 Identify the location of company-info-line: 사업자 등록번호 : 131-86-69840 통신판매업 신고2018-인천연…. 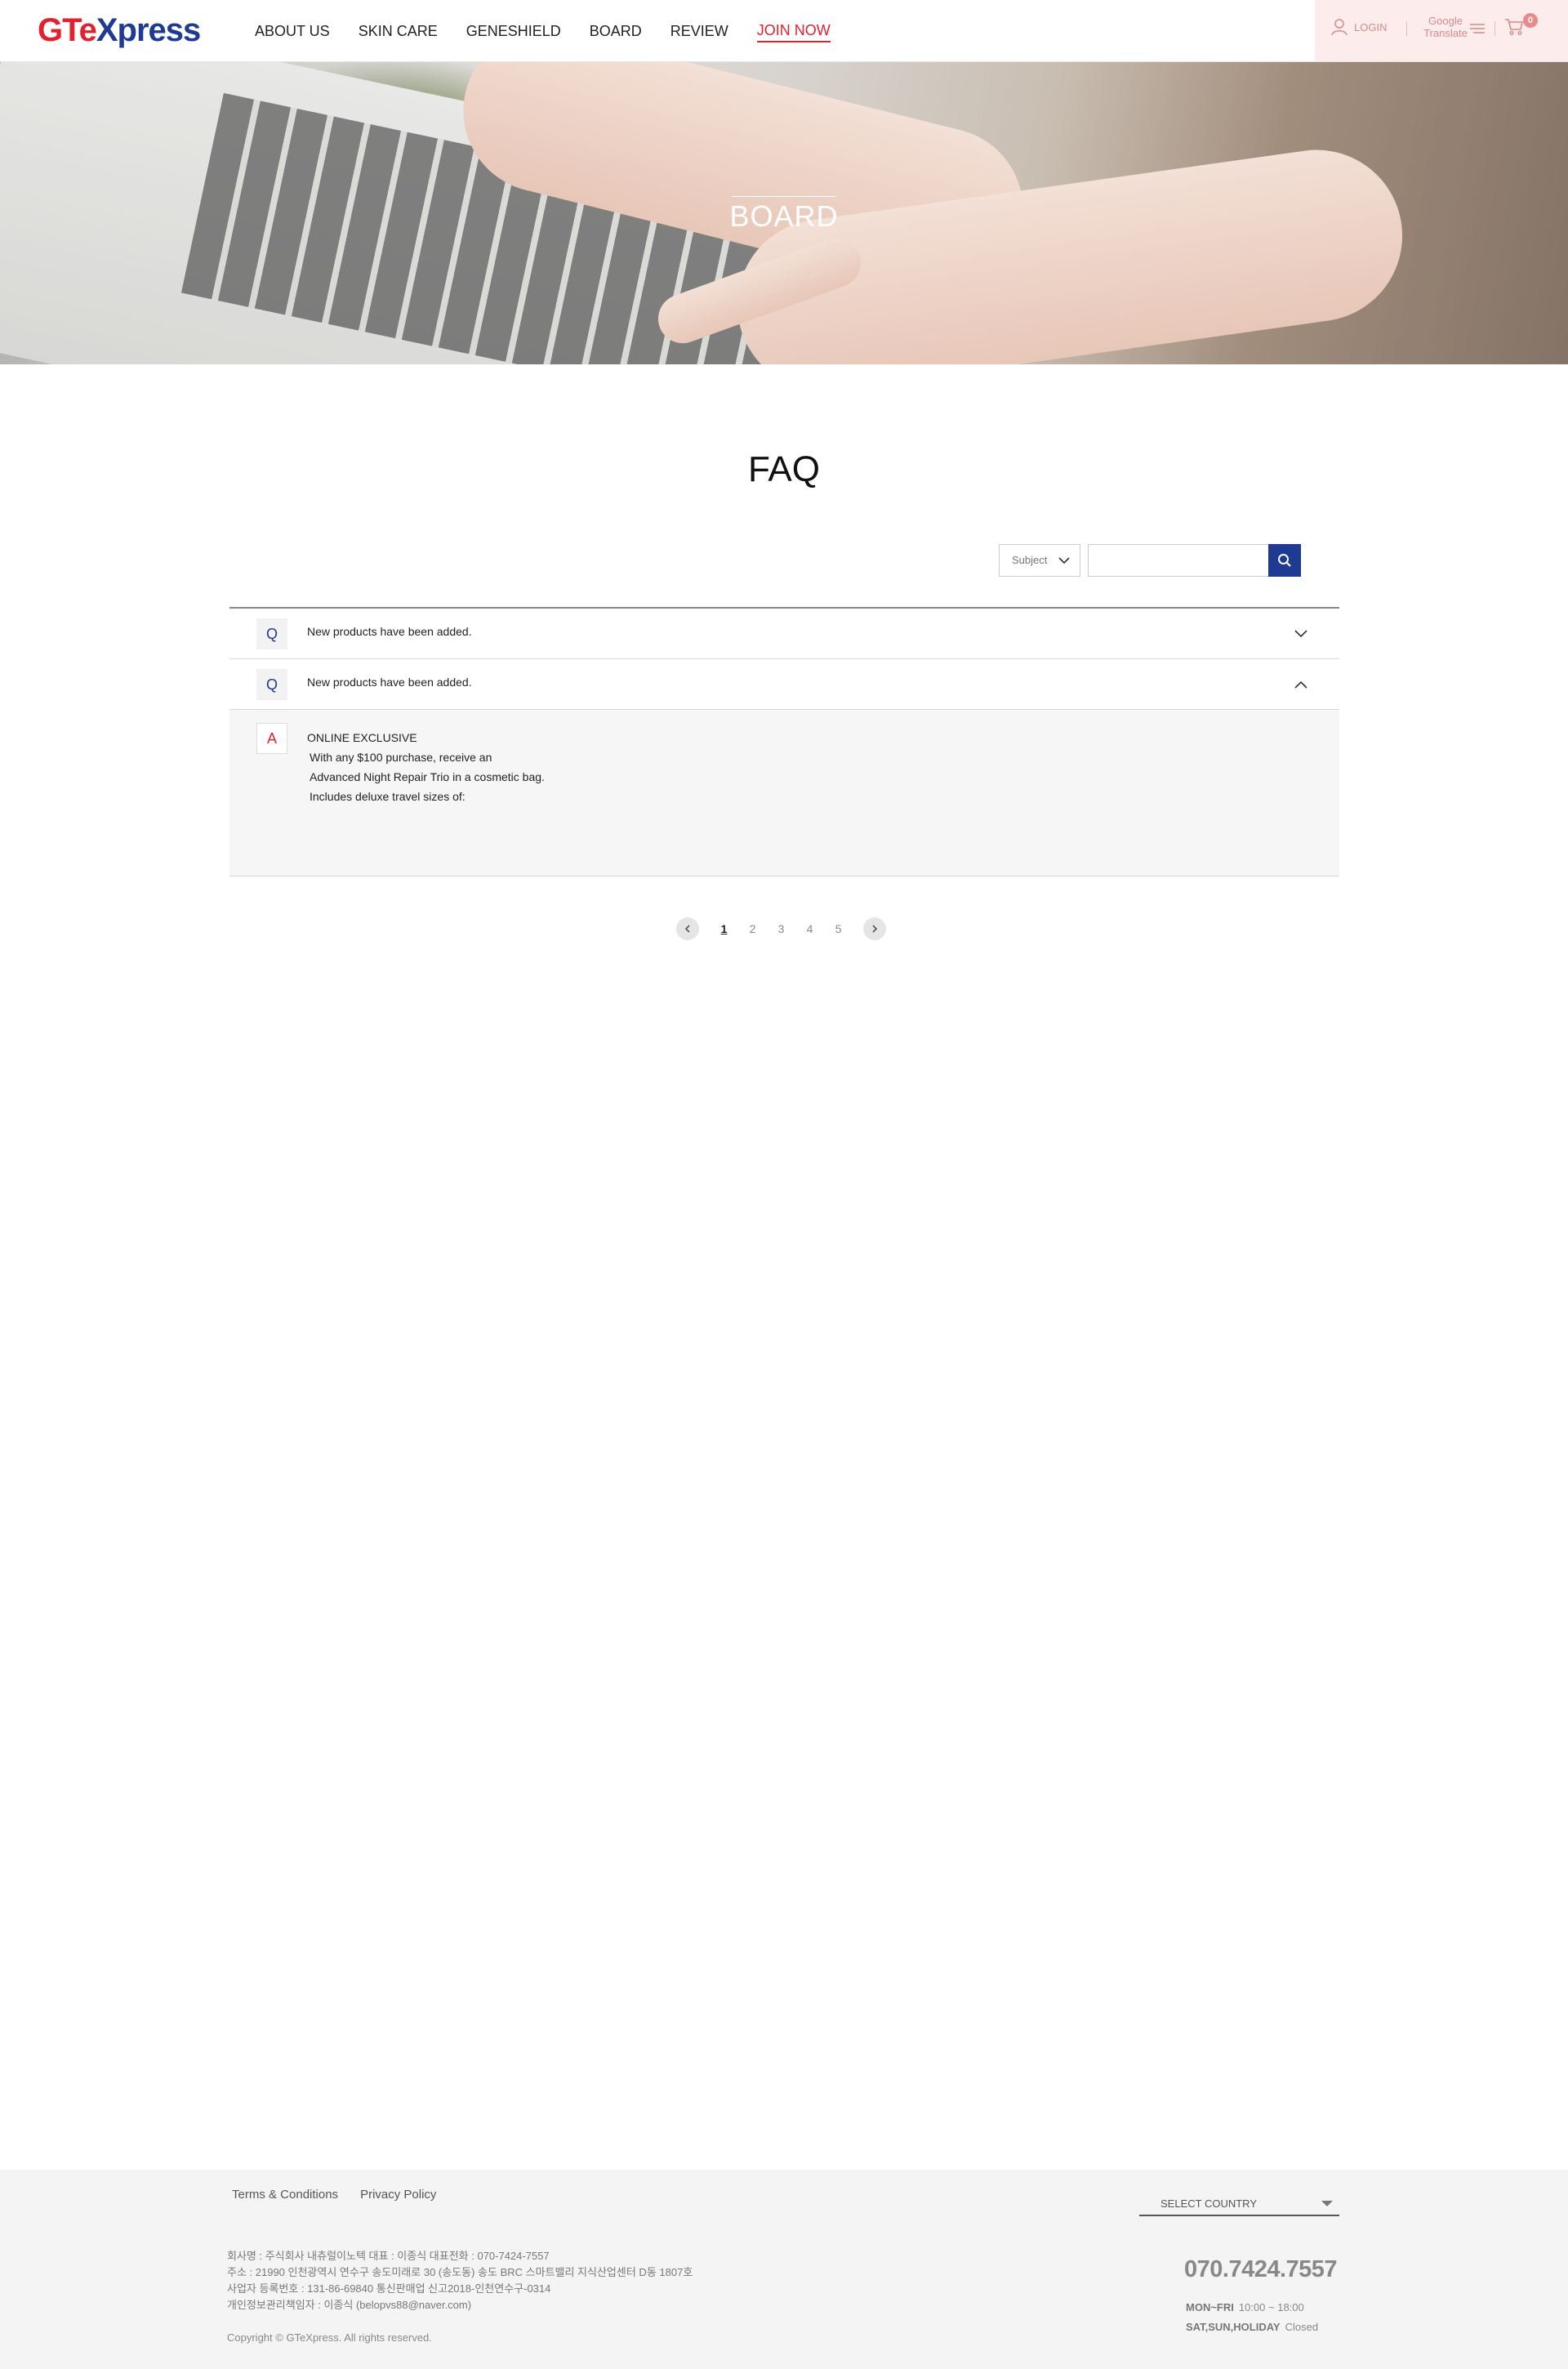
(389, 2288).